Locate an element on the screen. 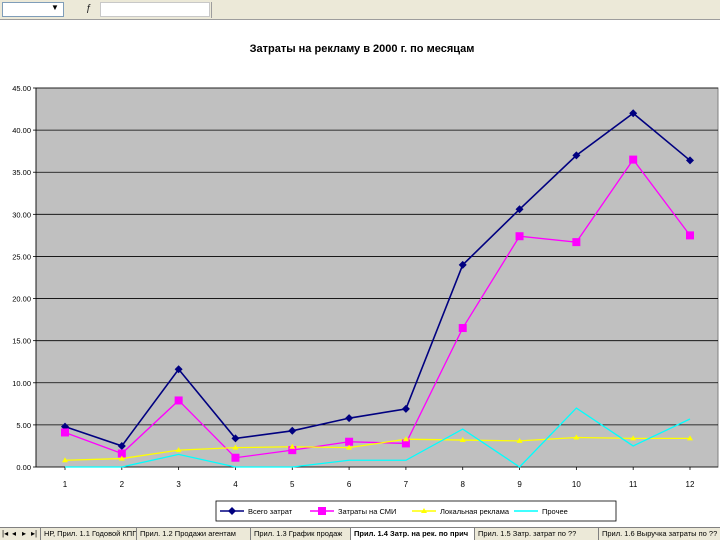  x-tick-label: 12 is located at coordinates (690, 484).